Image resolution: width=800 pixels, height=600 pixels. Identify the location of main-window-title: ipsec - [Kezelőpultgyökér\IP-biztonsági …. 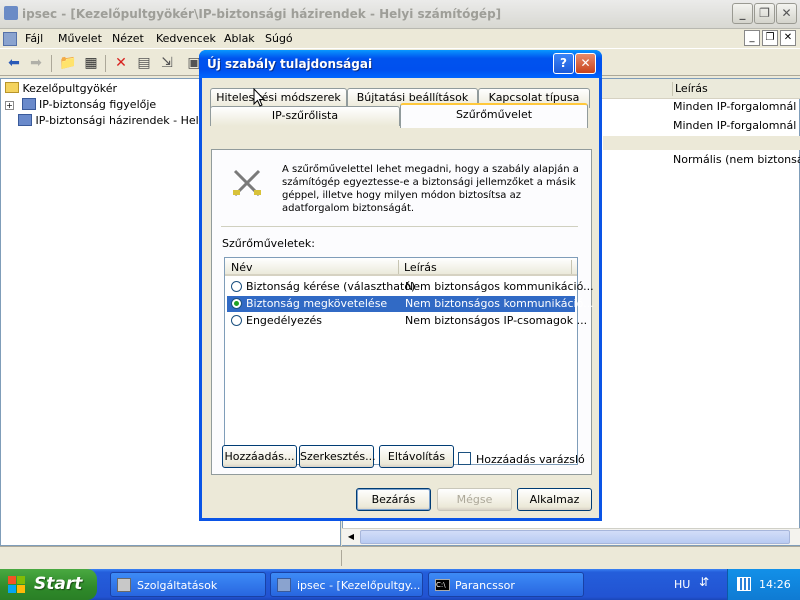
(262, 14).